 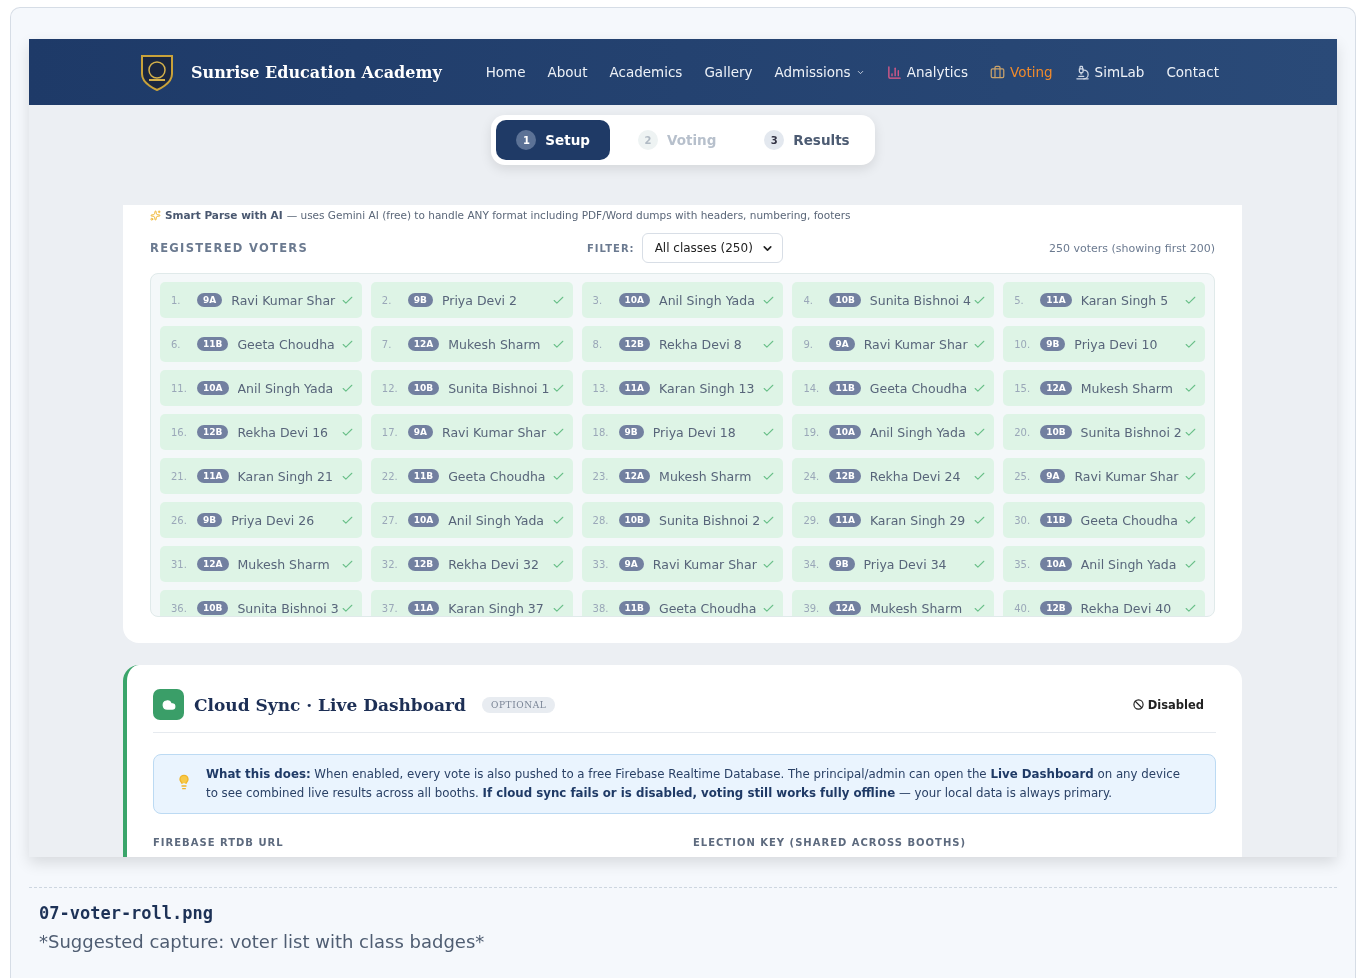 What do you see at coordinates (184, 782) in the screenshot?
I see `lightbulb-icon` at bounding box center [184, 782].